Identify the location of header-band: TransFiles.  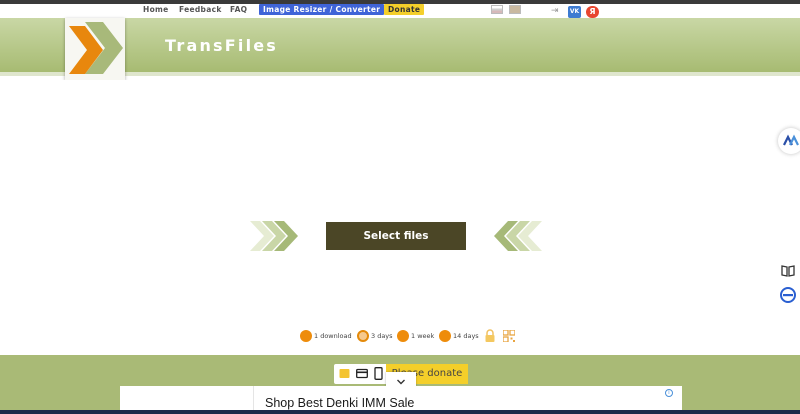
(400, 49).